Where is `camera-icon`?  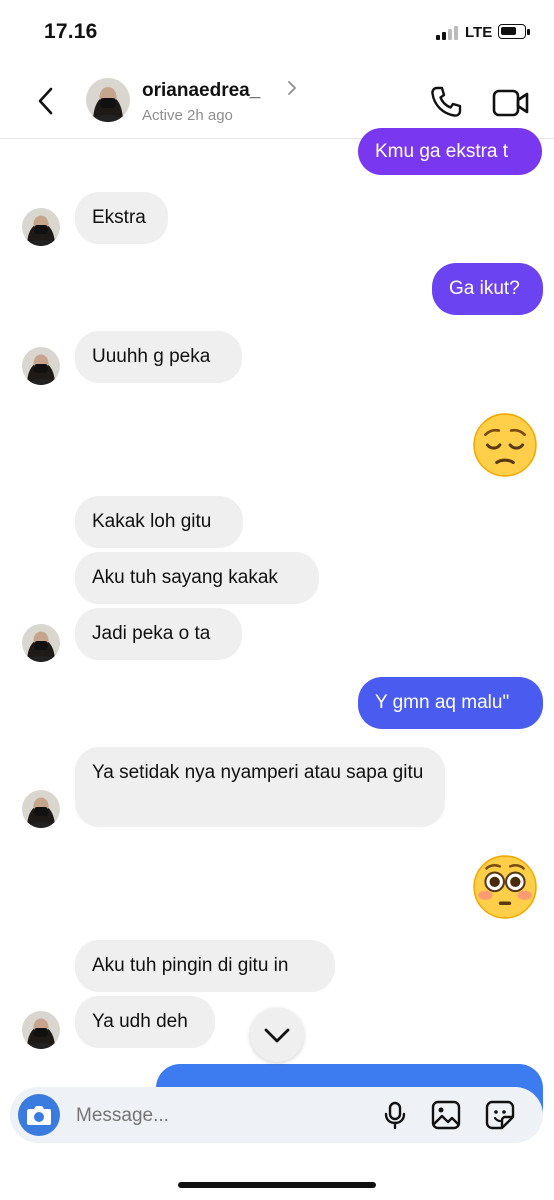
camera-icon is located at coordinates (39, 1115).